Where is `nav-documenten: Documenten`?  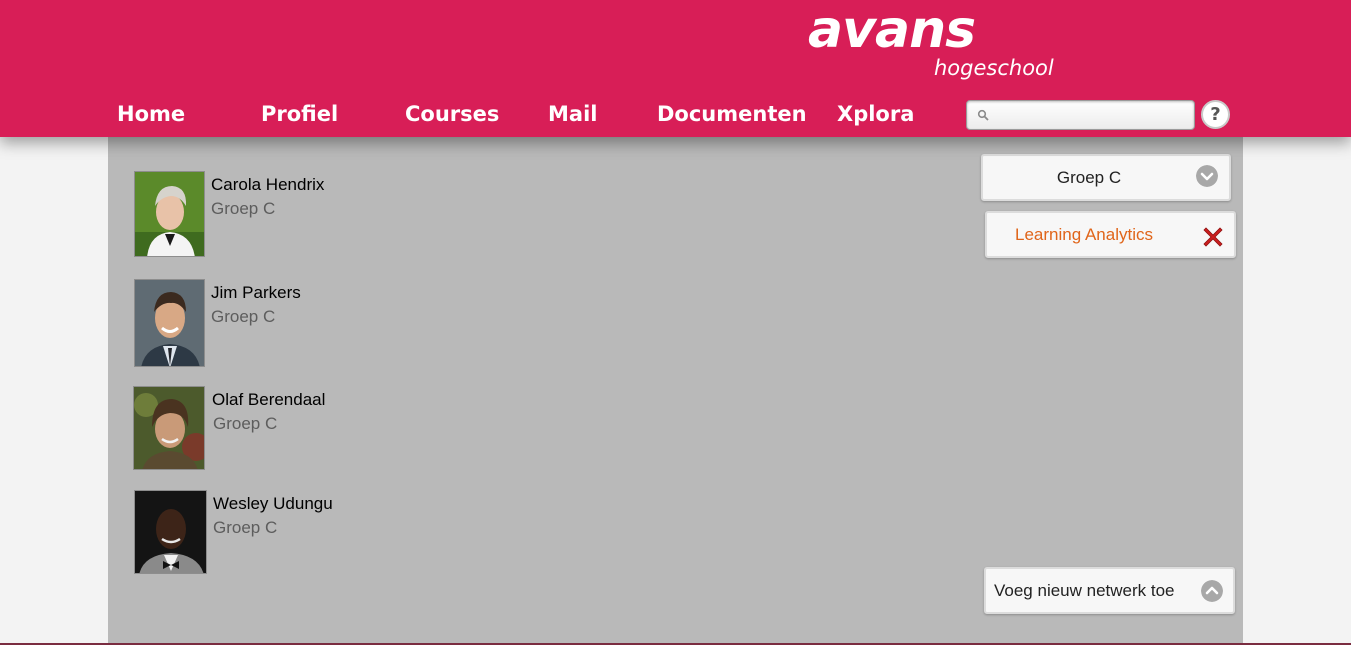
nav-documenten: Documenten is located at coordinates (732, 114).